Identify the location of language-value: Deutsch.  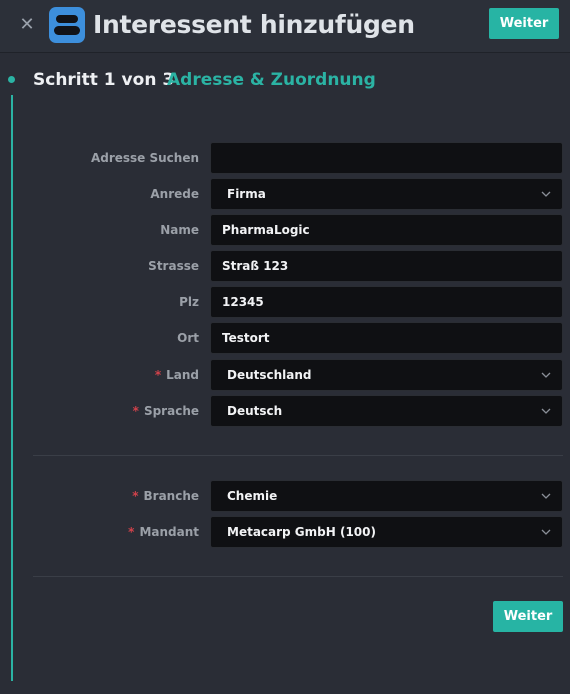
(255, 411).